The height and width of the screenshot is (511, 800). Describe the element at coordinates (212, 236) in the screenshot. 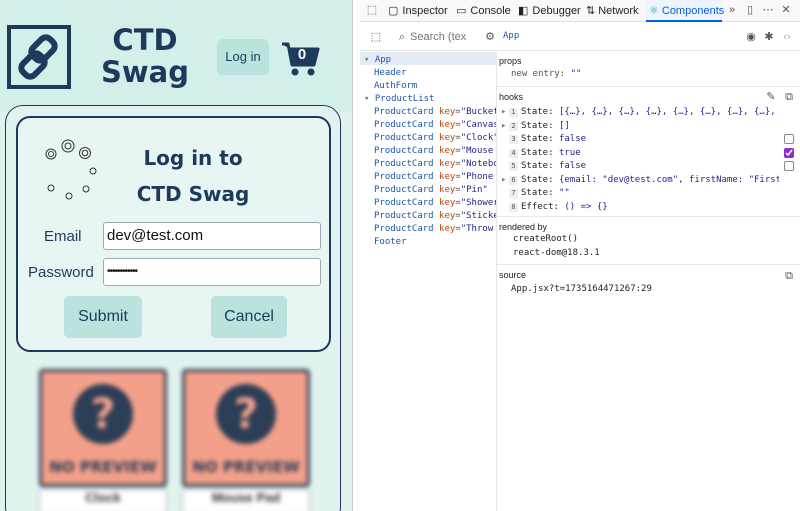

I see `email-field: dev@test.com` at that location.